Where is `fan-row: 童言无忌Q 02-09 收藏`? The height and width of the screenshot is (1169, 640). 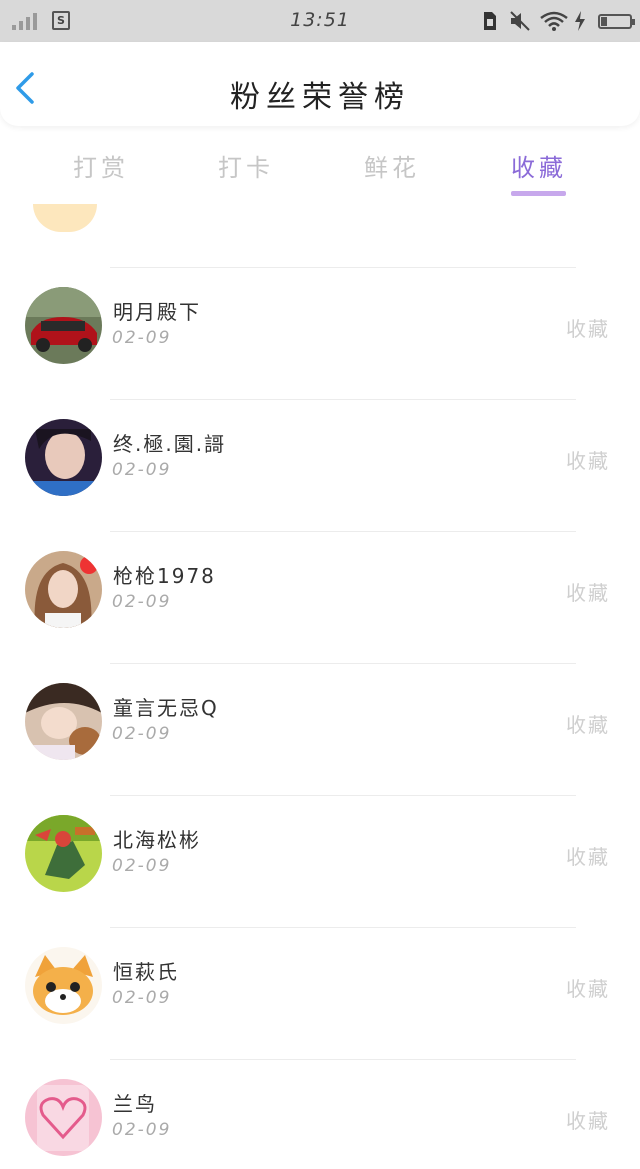
fan-row: 童言无忌Q 02-09 收藏 is located at coordinates (320, 730).